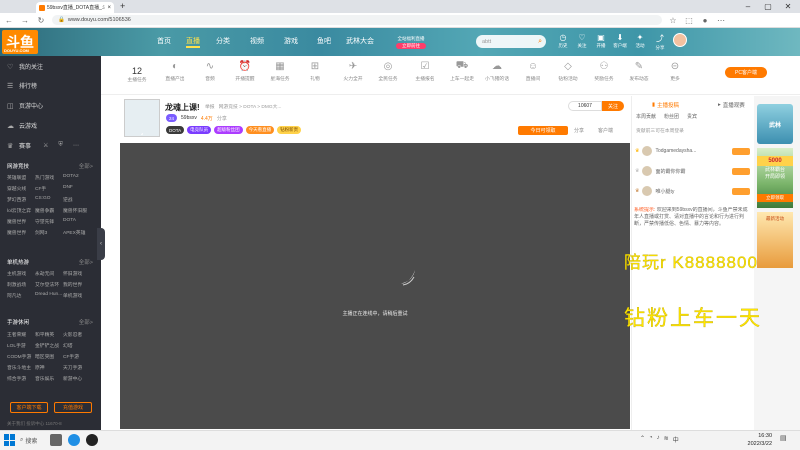 Image resolution: width=800 pixels, height=450 pixels. Describe the element at coordinates (49, 199) in the screenshot. I see `category-link: CS:GO` at that location.